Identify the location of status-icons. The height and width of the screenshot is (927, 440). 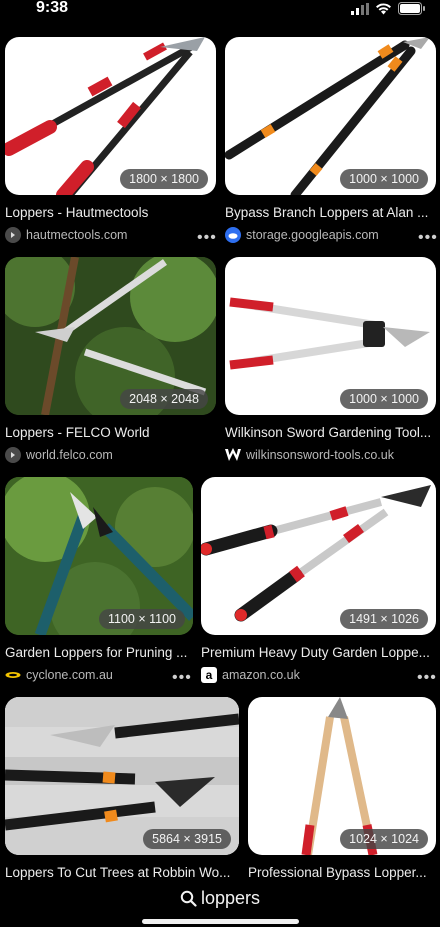
(388, 8).